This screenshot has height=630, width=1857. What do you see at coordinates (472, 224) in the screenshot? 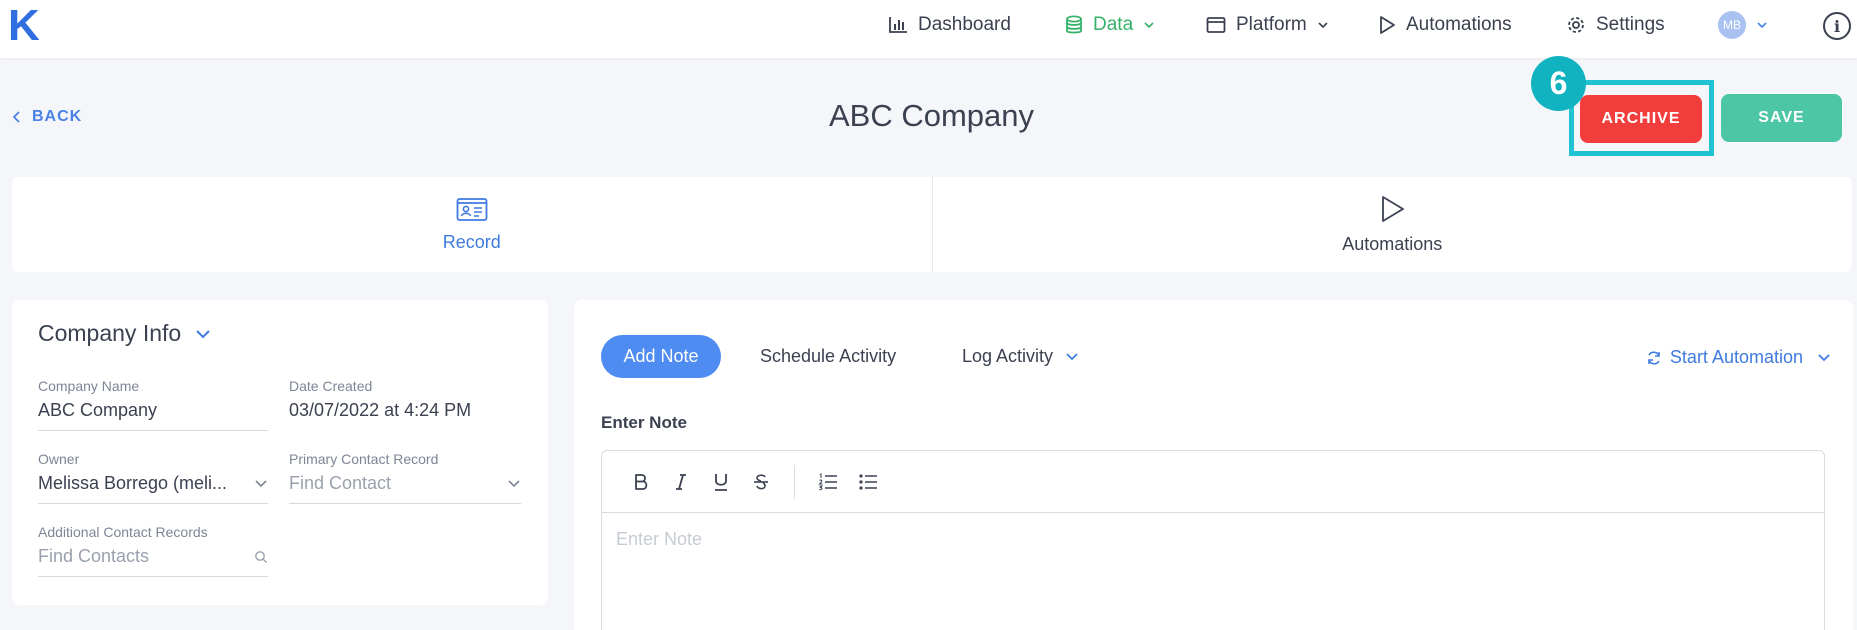
I see `tab-record: Record` at bounding box center [472, 224].